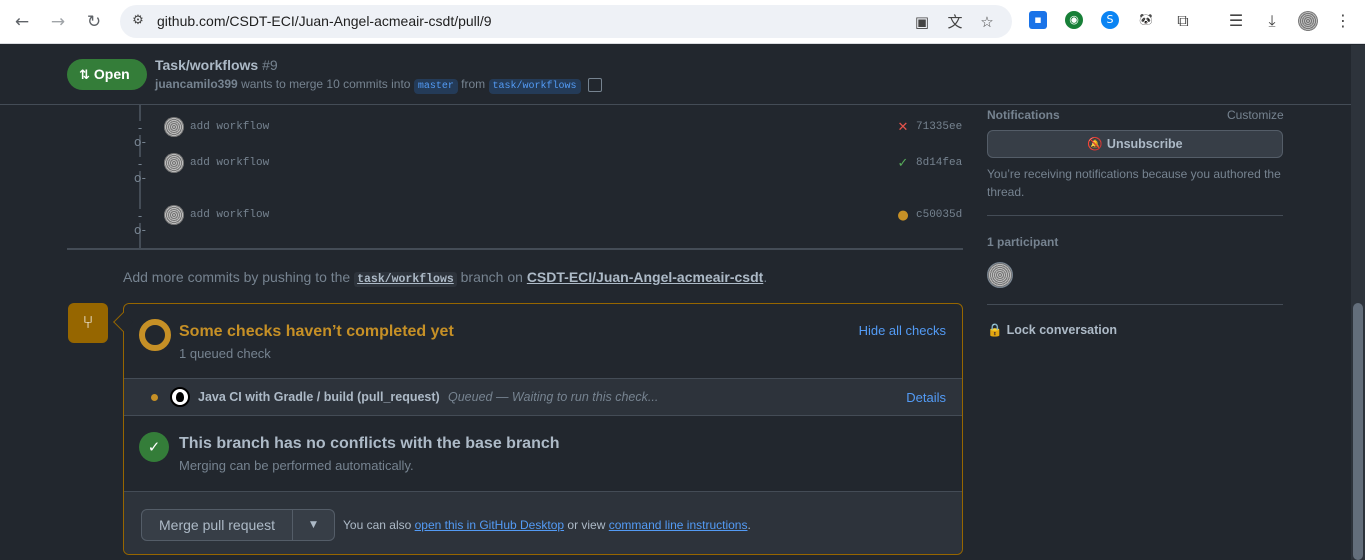  What do you see at coordinates (678, 525) in the screenshot?
I see `command-line-instructions-link: command line instructions` at bounding box center [678, 525].